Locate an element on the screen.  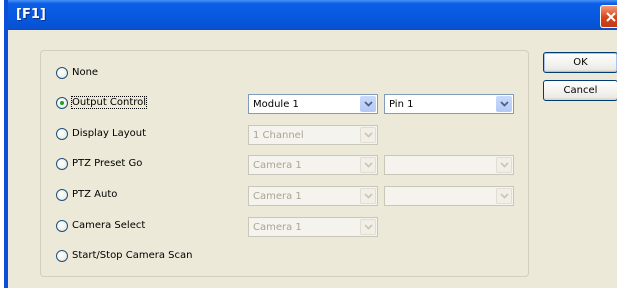
option-none-label: None is located at coordinates (85, 72).